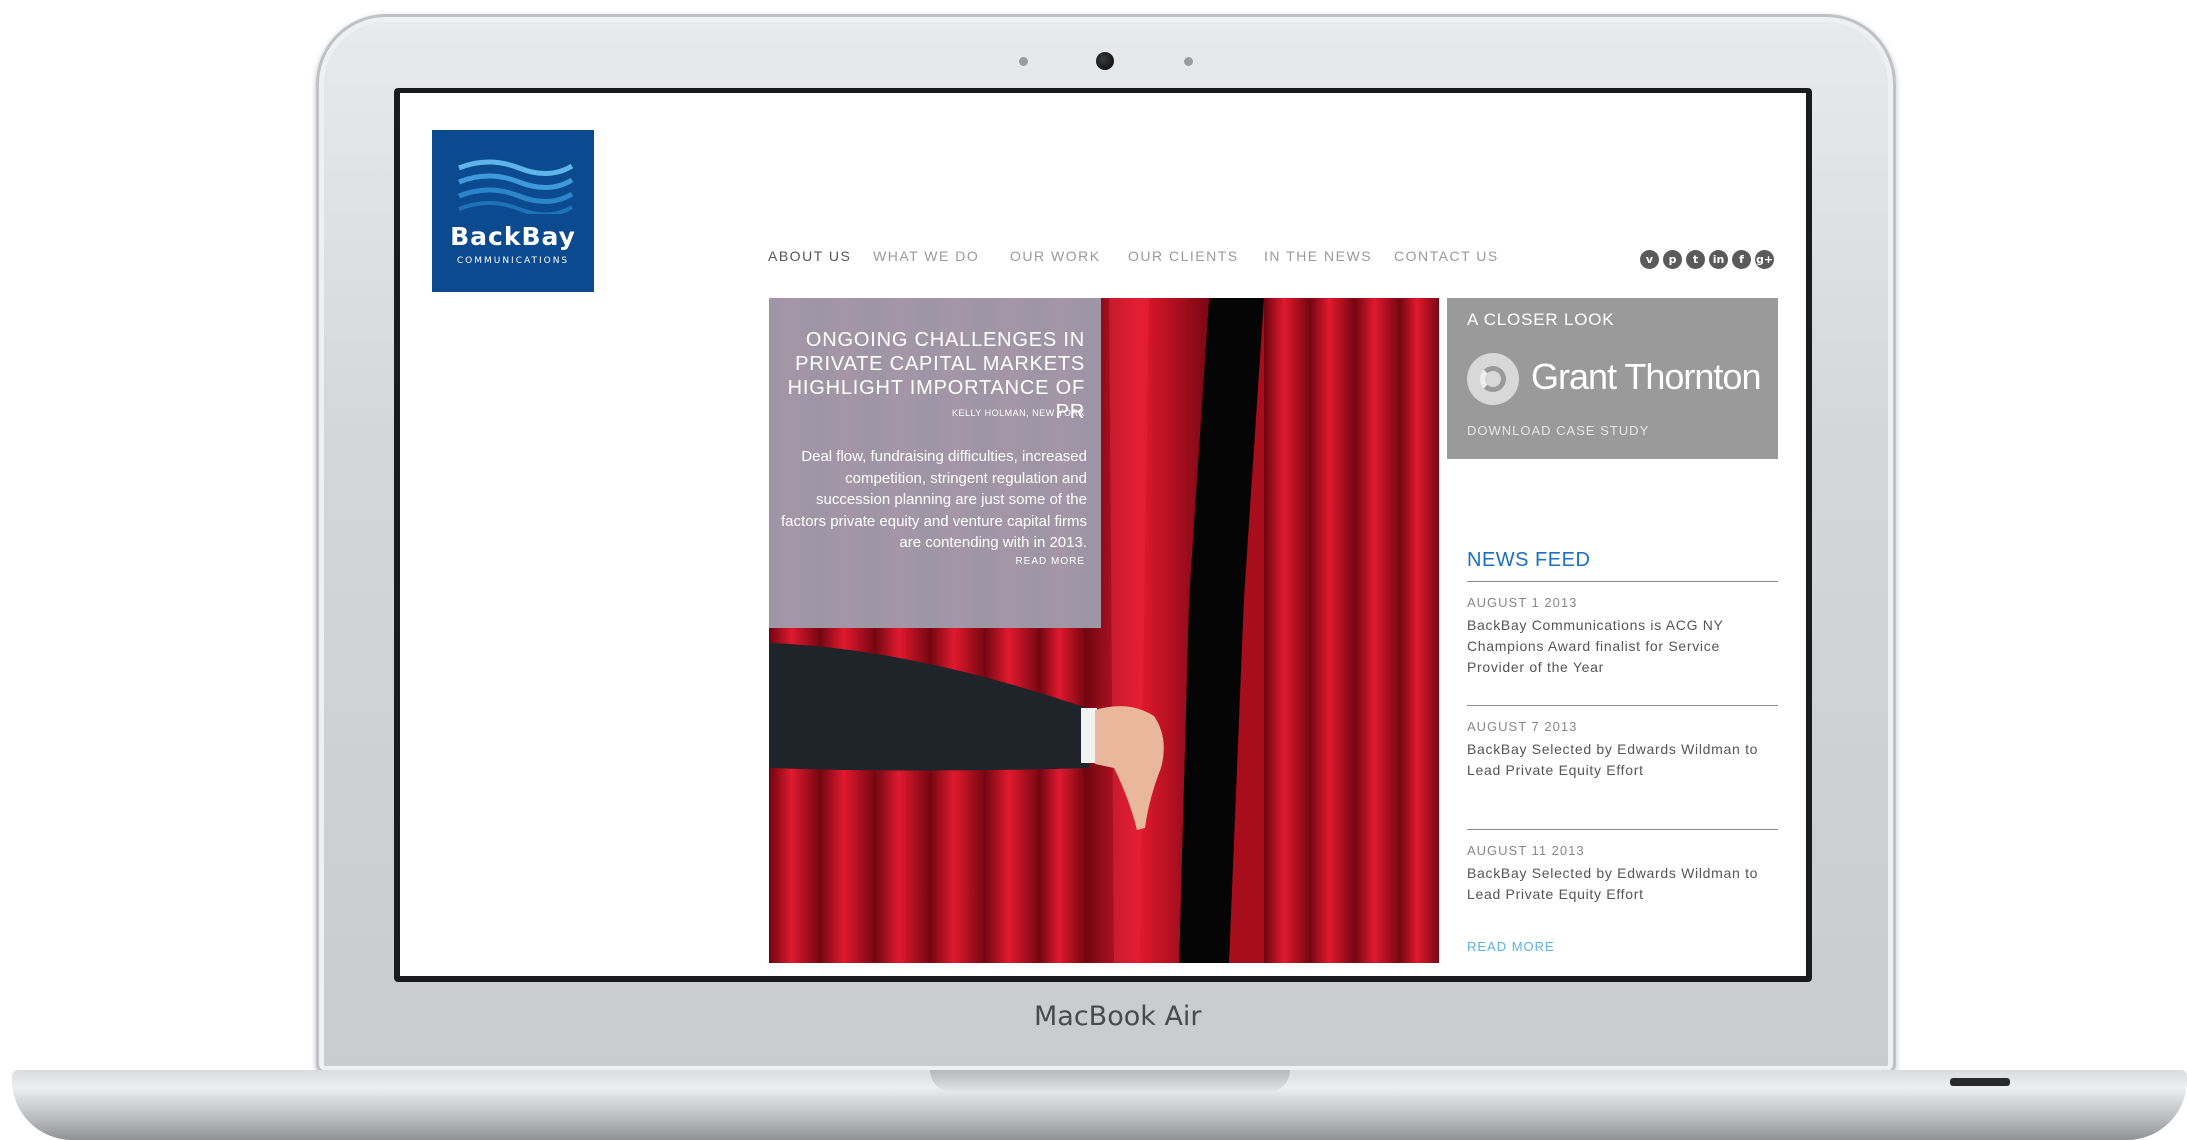  Describe the element at coordinates (1672, 259) in the screenshot. I see `pinterest-icon: p` at that location.